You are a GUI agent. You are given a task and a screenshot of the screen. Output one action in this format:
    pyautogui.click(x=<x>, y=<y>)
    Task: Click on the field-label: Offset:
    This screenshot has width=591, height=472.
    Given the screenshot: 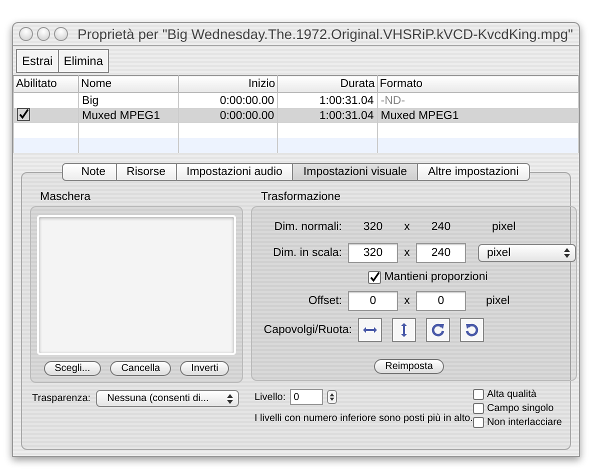 What is the action you would take?
    pyautogui.click(x=325, y=301)
    